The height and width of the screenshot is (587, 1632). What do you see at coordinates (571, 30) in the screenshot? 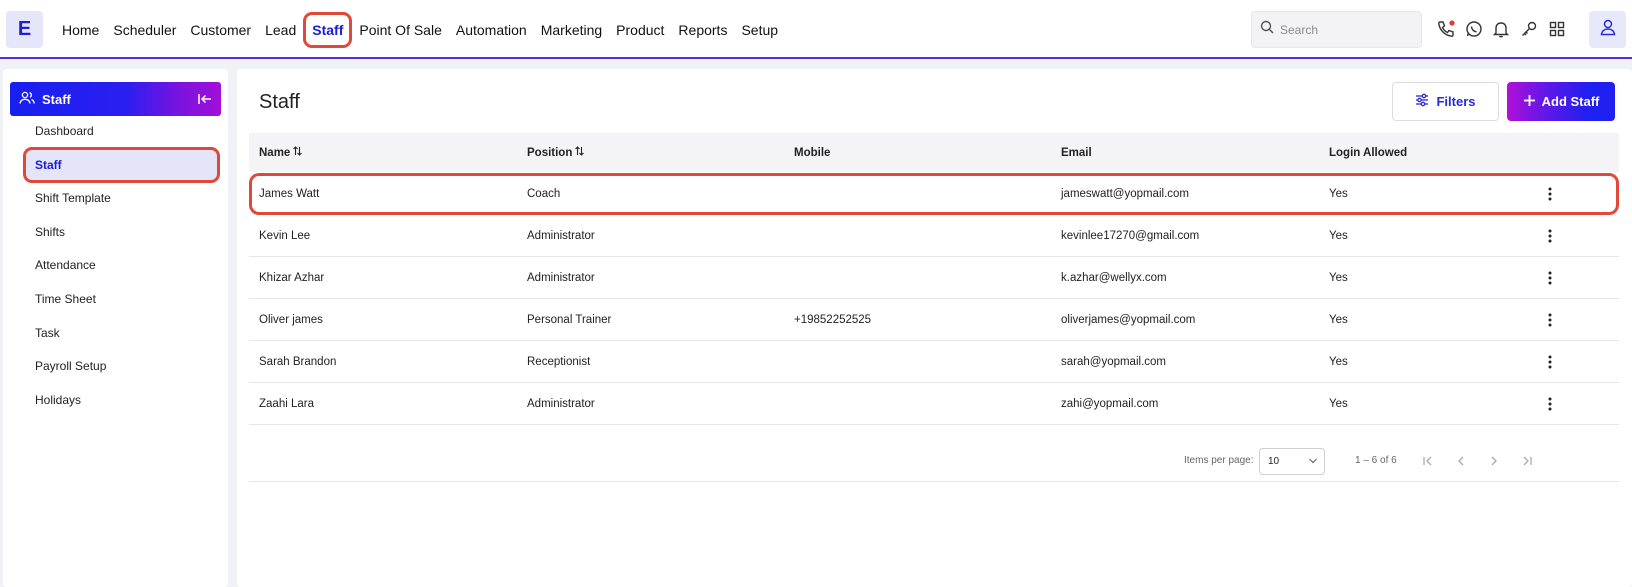
I see `nav-marketing: Marketing` at bounding box center [571, 30].